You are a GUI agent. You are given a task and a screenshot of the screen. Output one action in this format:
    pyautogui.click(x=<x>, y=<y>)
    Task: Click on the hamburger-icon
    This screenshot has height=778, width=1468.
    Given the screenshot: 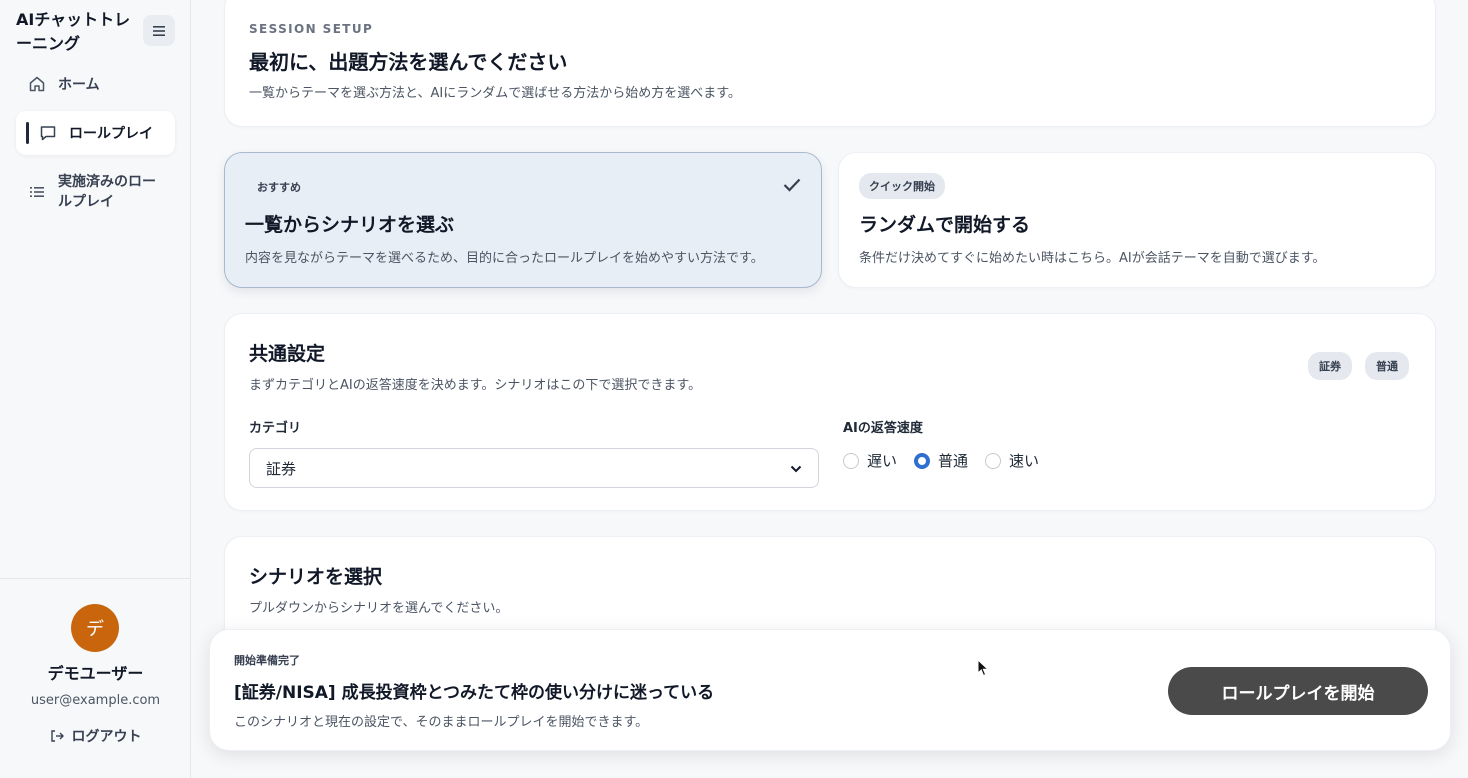 What is the action you would take?
    pyautogui.click(x=159, y=30)
    